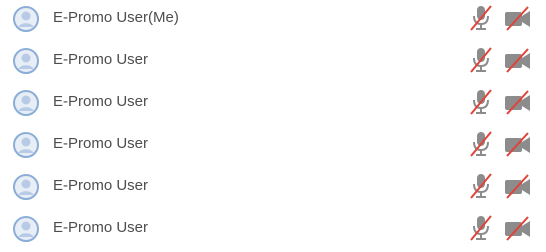 The width and height of the screenshot is (546, 252). What do you see at coordinates (273, 18) in the screenshot?
I see `participant-row: E-Promo User(Me)` at bounding box center [273, 18].